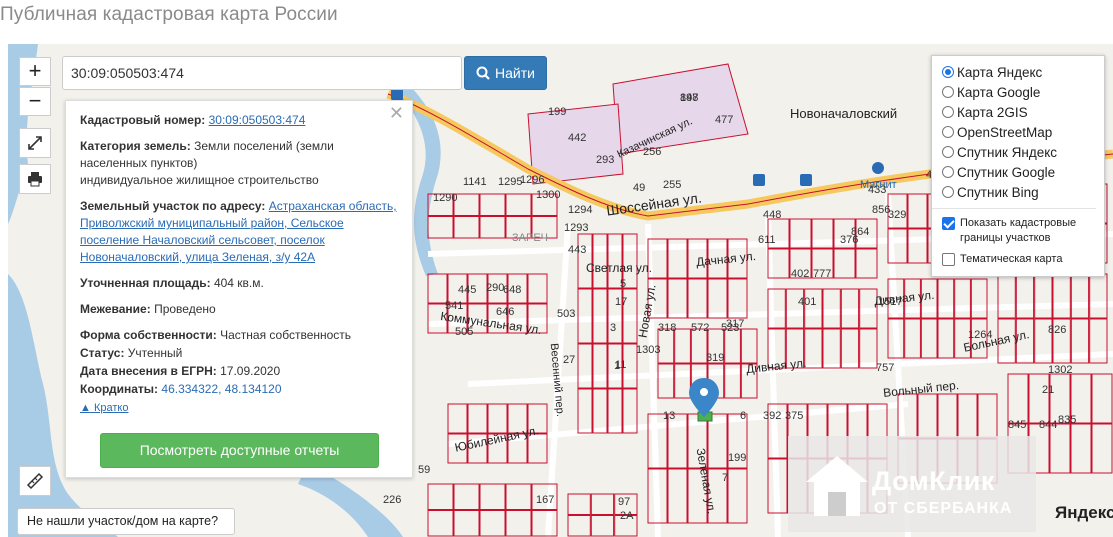 The height and width of the screenshot is (537, 1113). I want to click on parcel-number: 329, so click(897, 215).